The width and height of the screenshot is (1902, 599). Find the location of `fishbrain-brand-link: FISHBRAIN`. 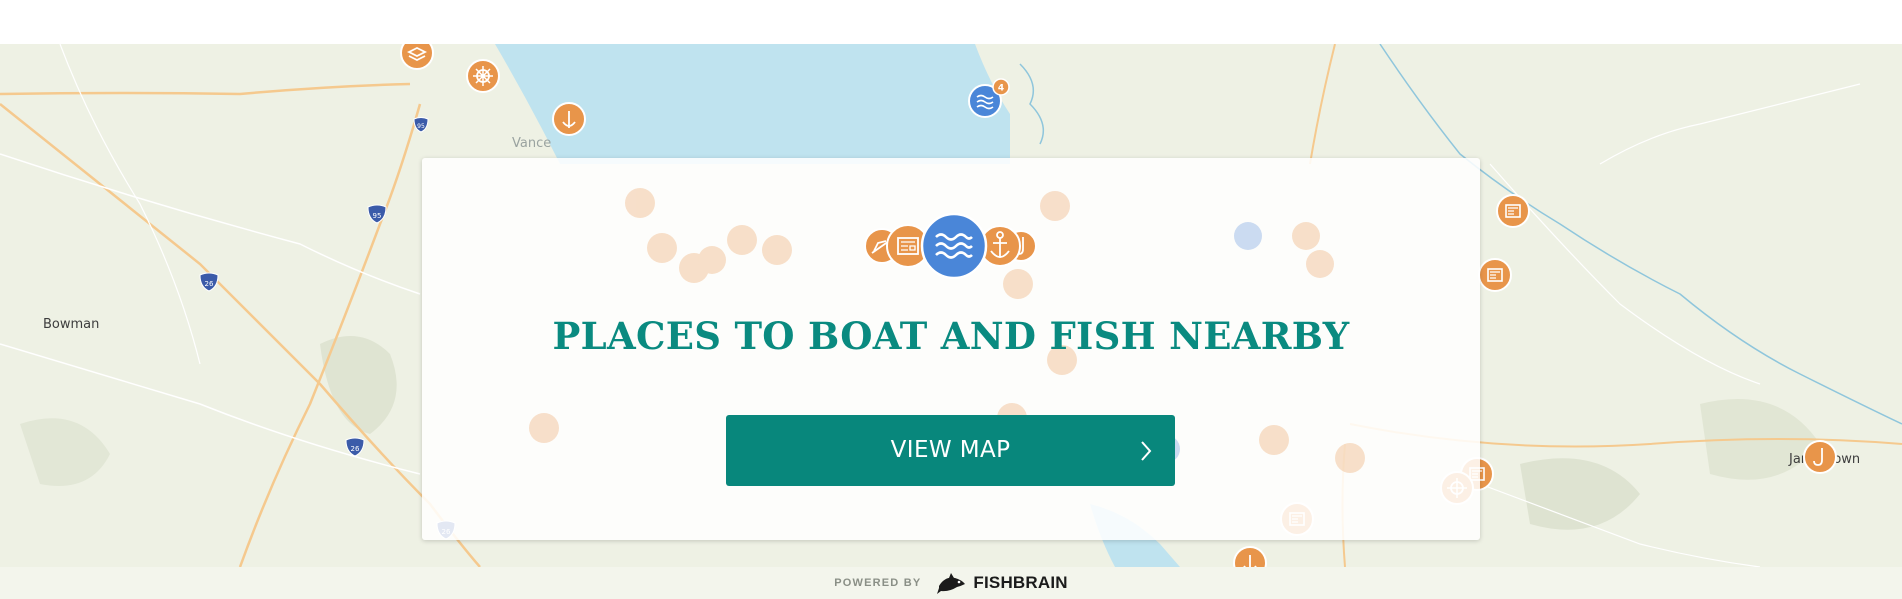

fishbrain-brand-link: FISHBRAIN is located at coordinates (1001, 583).